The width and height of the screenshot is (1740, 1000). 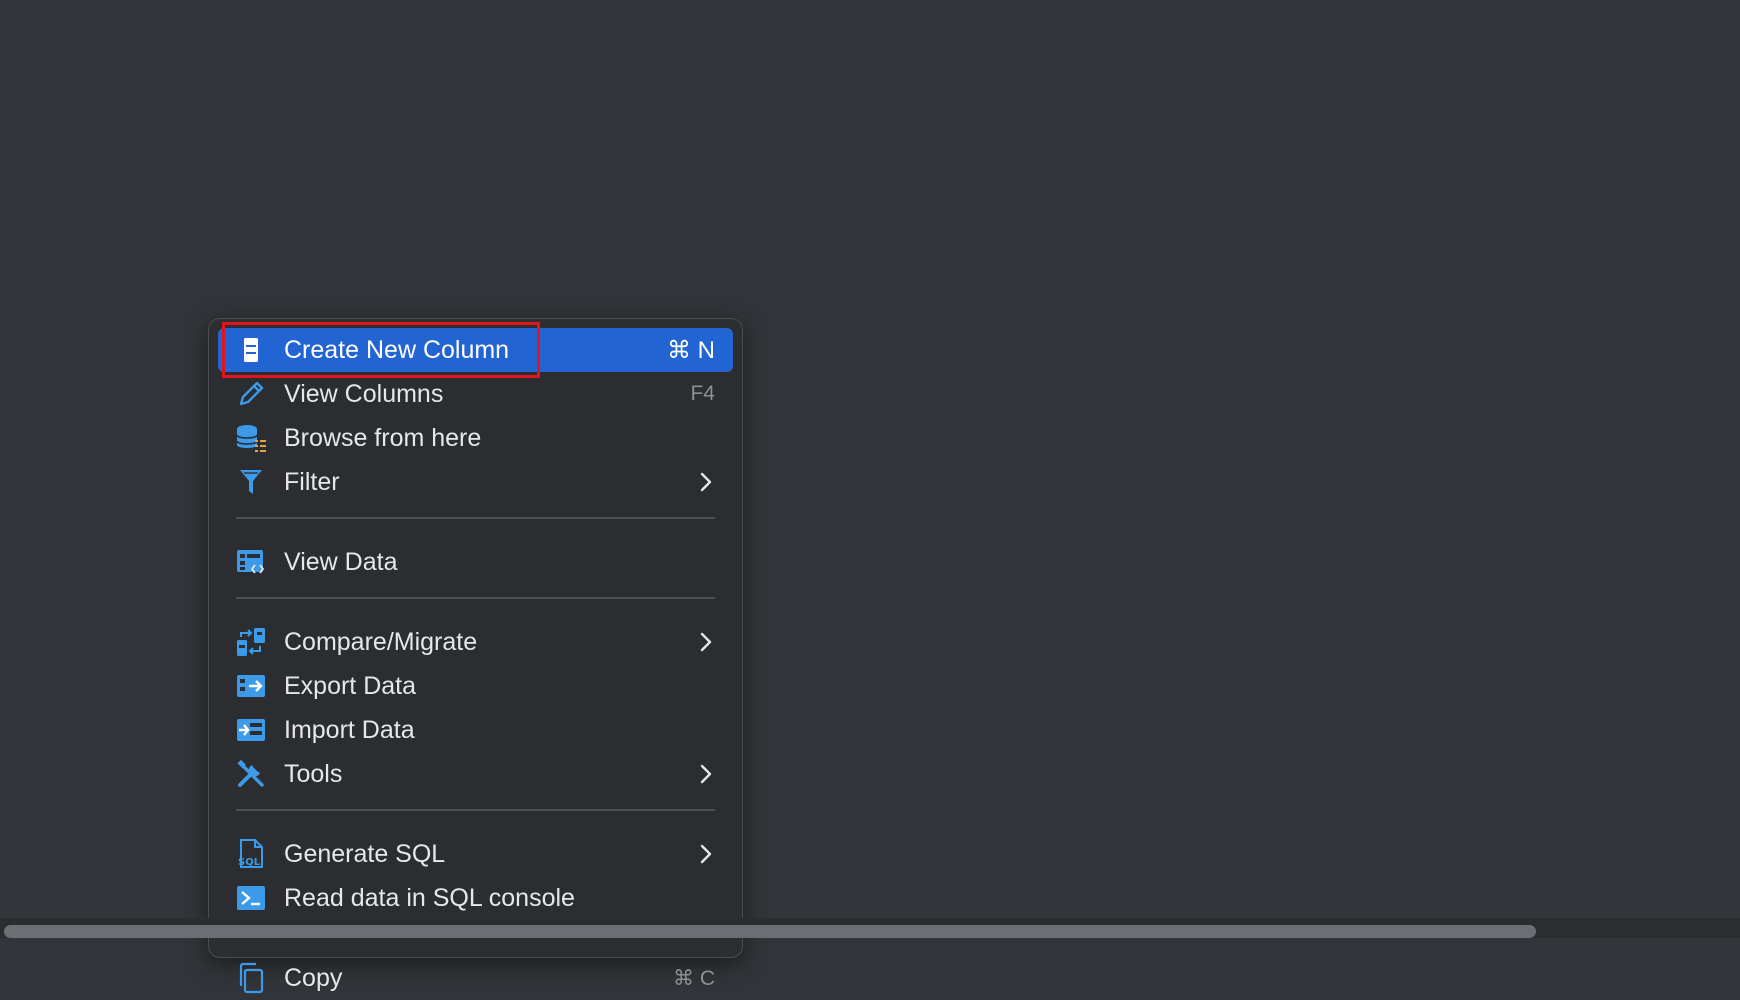 I want to click on column-icon, so click(x=251, y=350).